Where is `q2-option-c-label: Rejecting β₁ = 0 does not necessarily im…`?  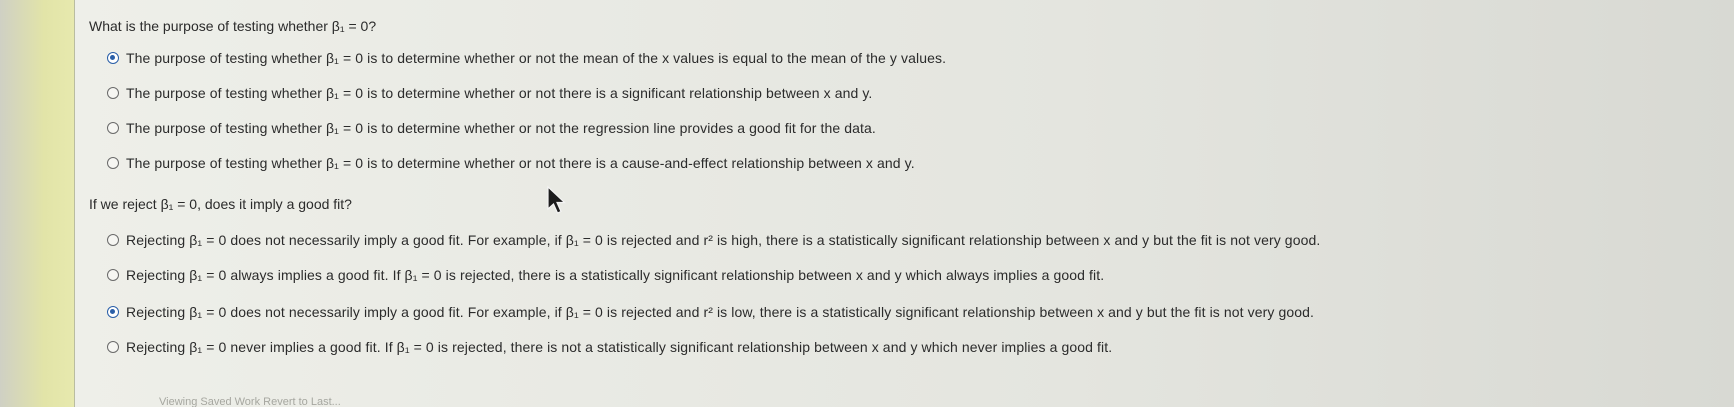
q2-option-c-label: Rejecting β₁ = 0 does not necessarily im… is located at coordinates (720, 312).